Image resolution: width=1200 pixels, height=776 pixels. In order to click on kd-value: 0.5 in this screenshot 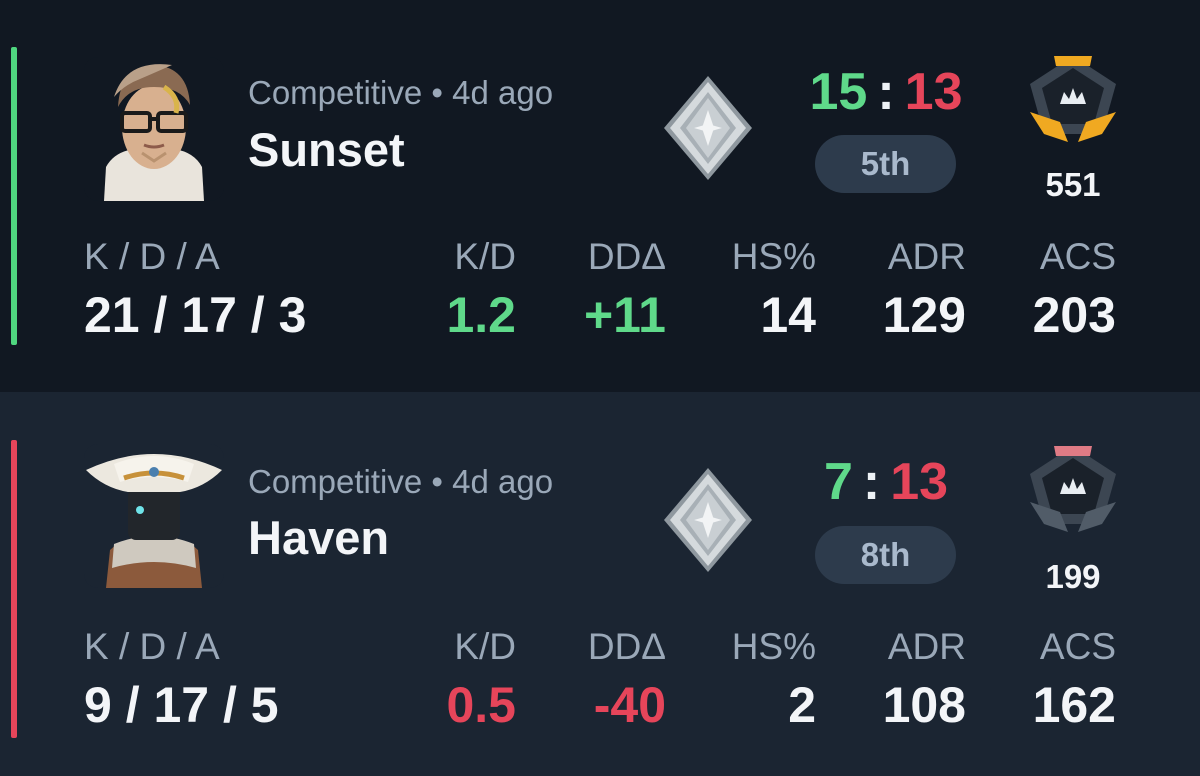, I will do `click(481, 705)`.